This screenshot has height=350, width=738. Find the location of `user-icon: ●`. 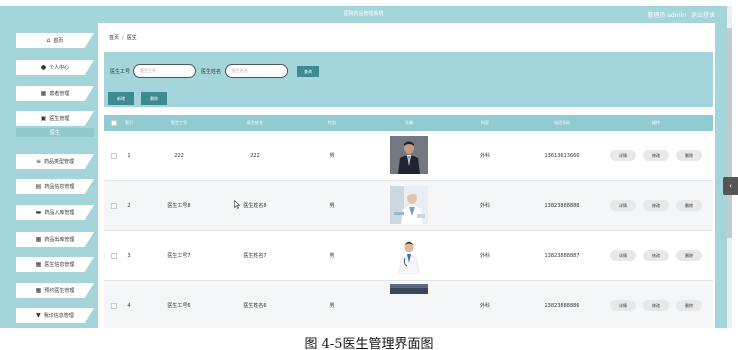

user-icon: ● is located at coordinates (43, 67).